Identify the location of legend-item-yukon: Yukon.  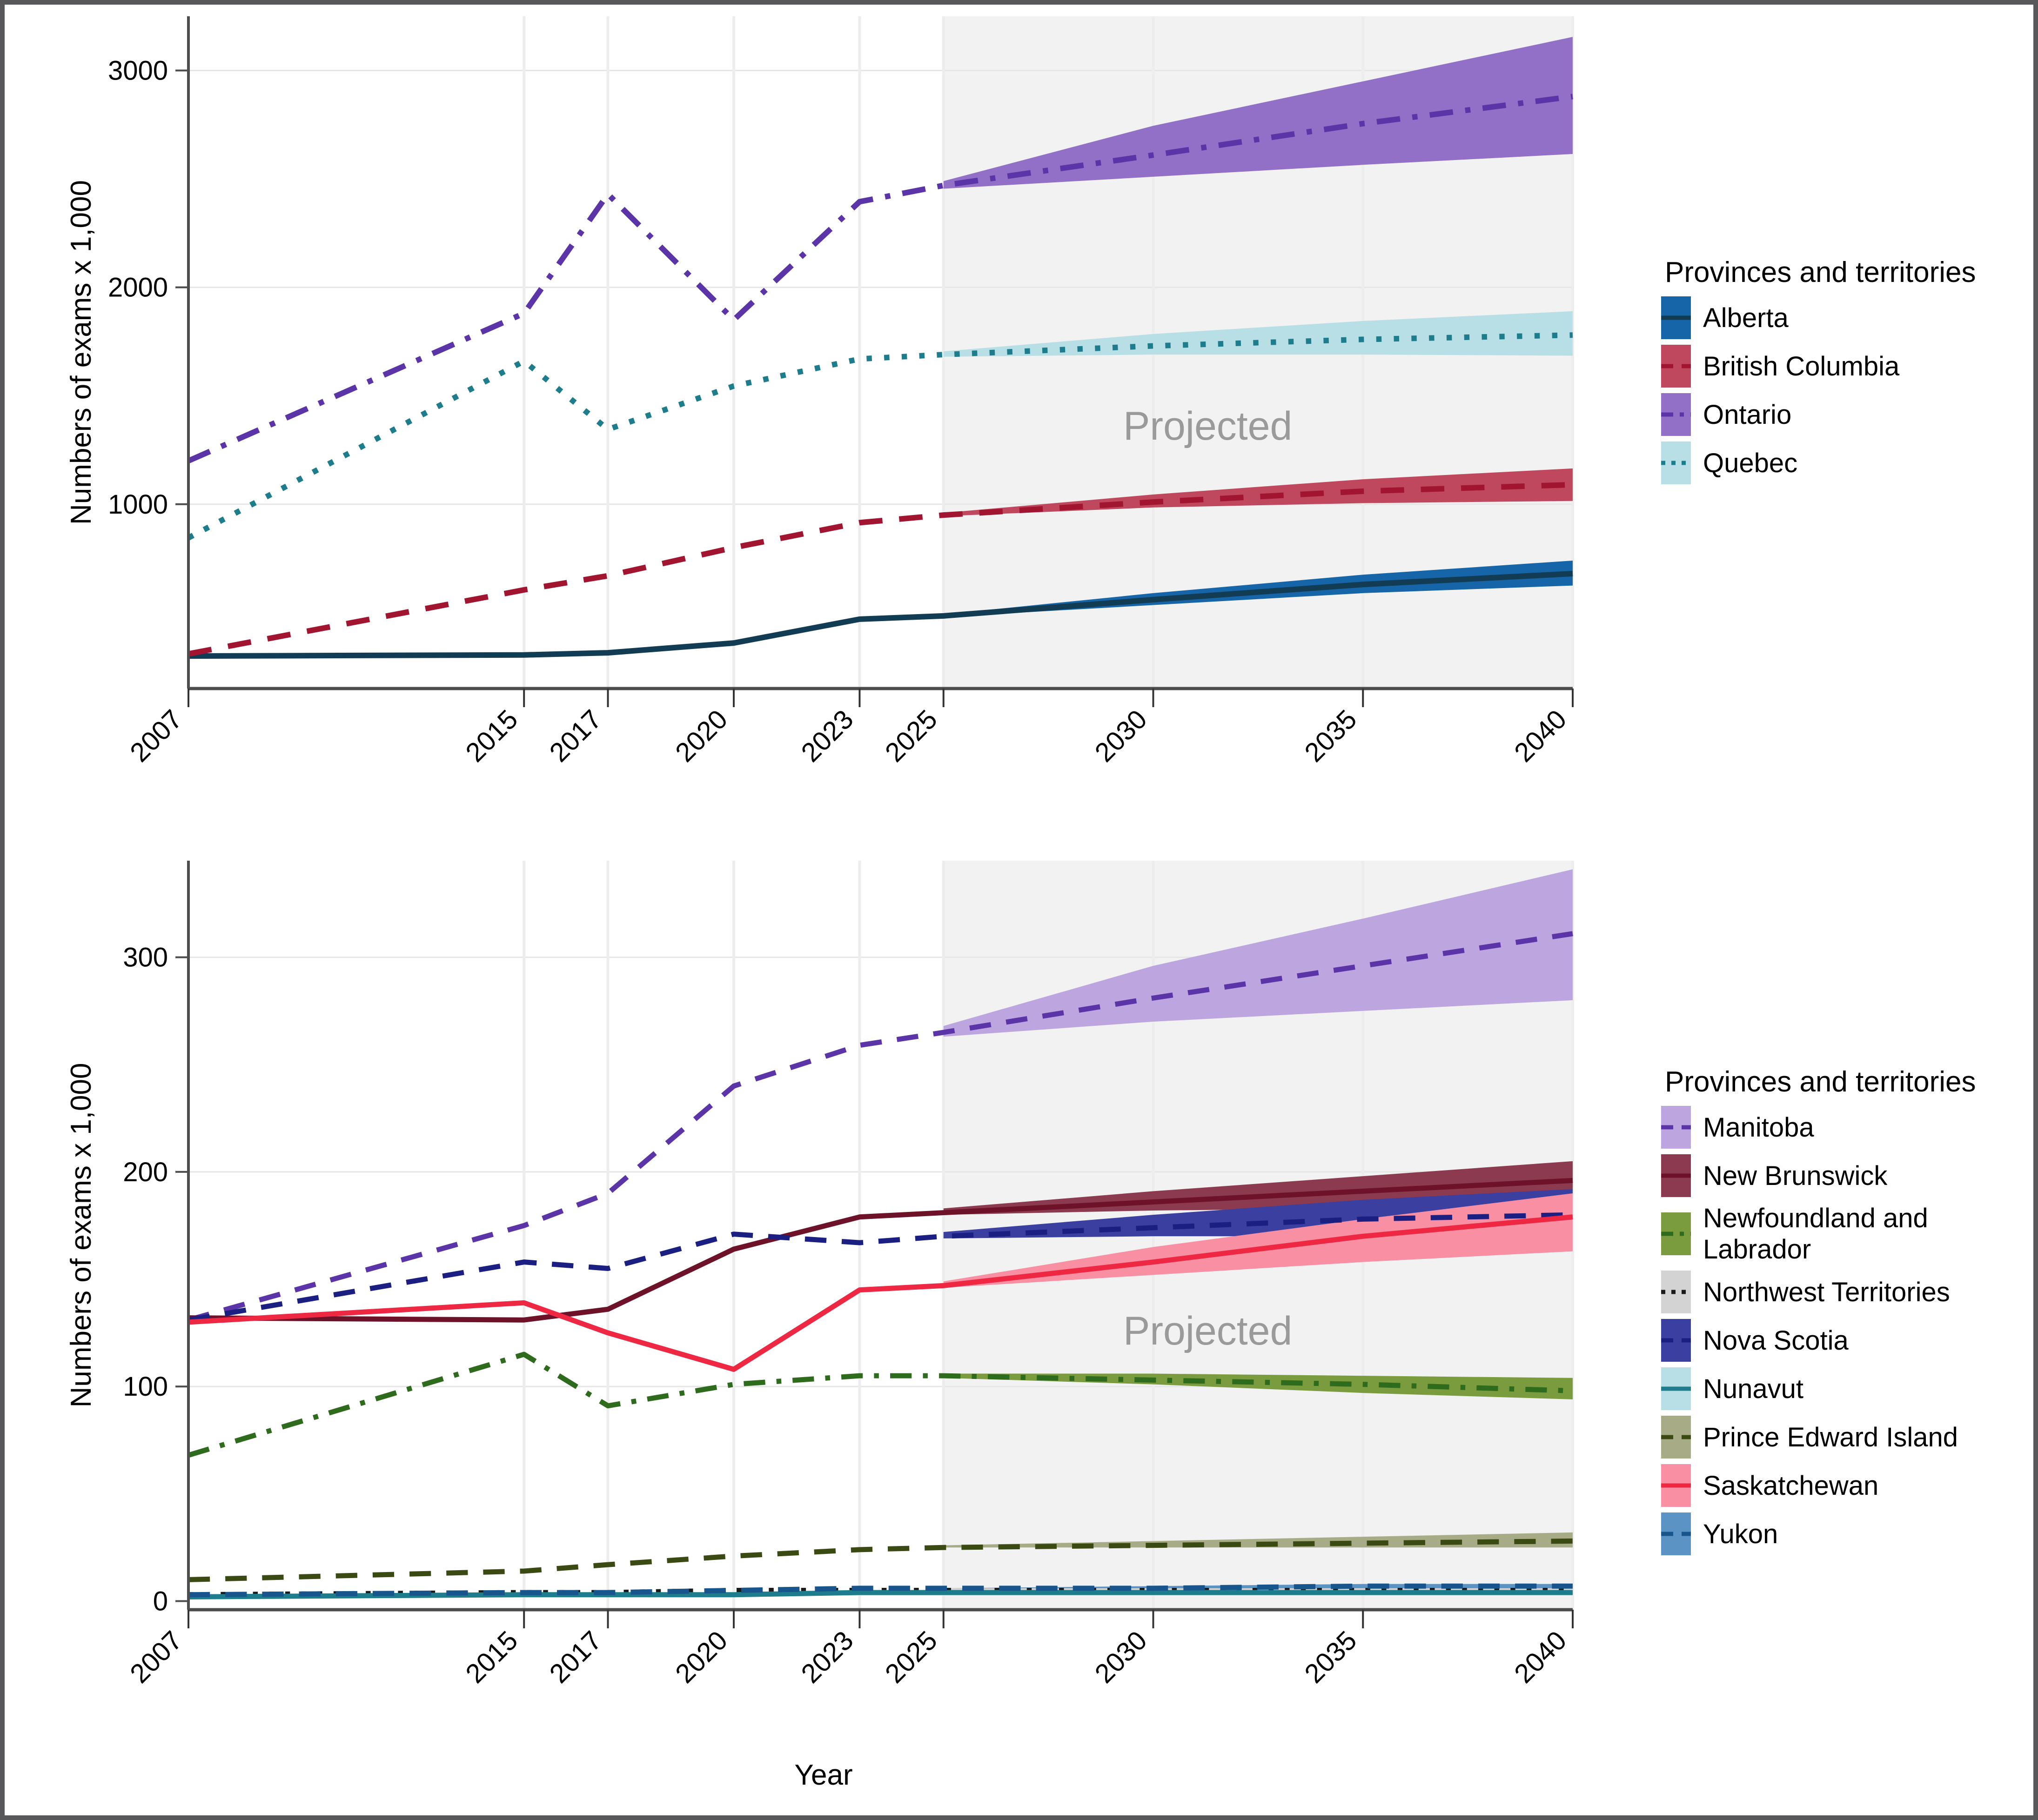
(1847, 1533).